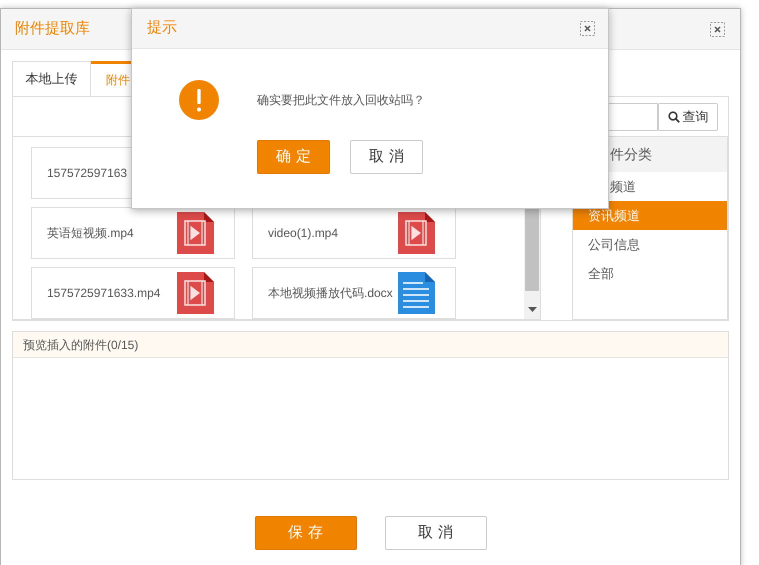 The image size is (759, 565). I want to click on message-text: 确实要把此文件放入回收站吗？, so click(341, 100).